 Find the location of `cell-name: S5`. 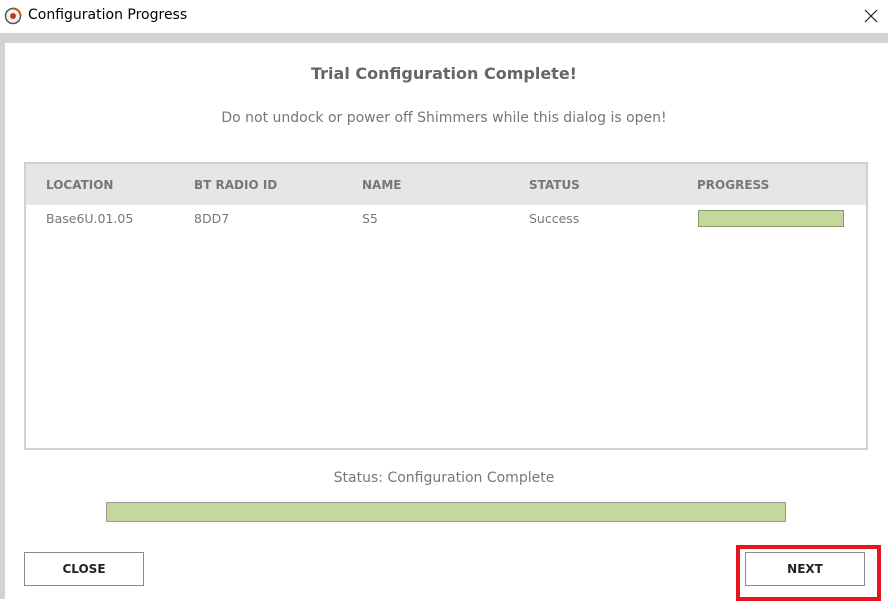

cell-name: S5 is located at coordinates (370, 218).